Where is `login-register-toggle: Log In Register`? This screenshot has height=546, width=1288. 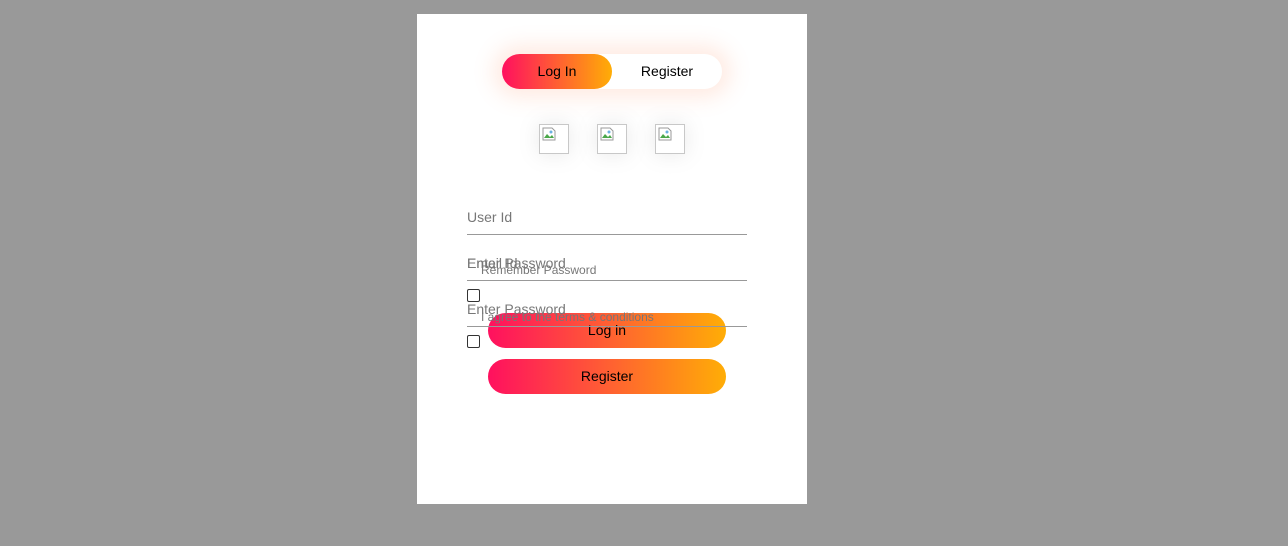 login-register-toggle: Log In Register is located at coordinates (612, 71).